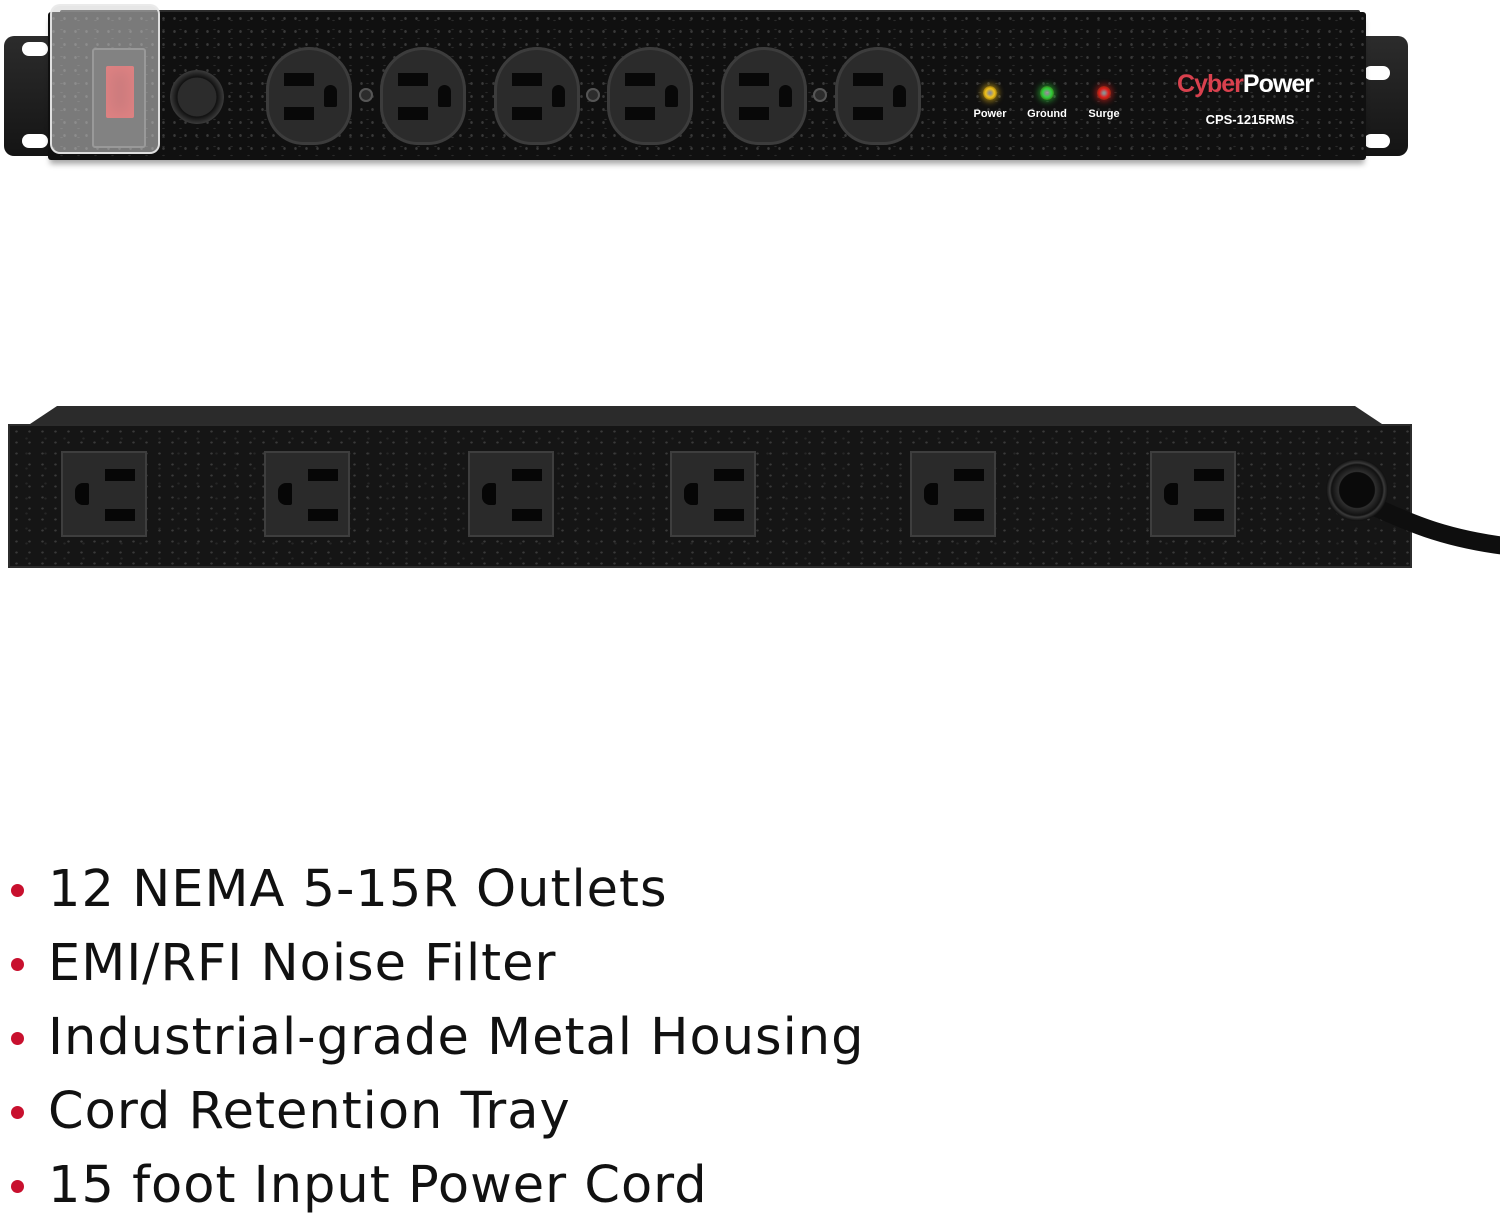 The image size is (1500, 1226). Describe the element at coordinates (1104, 114) in the screenshot. I see `surge-indicator-label: Surge` at that location.